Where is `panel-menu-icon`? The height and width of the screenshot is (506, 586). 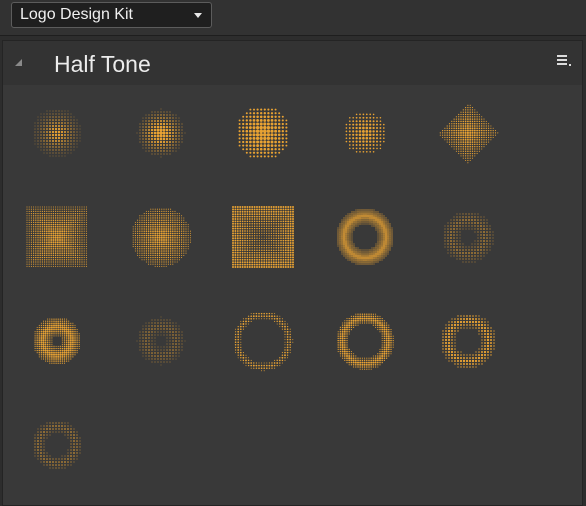
panel-menu-icon is located at coordinates (565, 62).